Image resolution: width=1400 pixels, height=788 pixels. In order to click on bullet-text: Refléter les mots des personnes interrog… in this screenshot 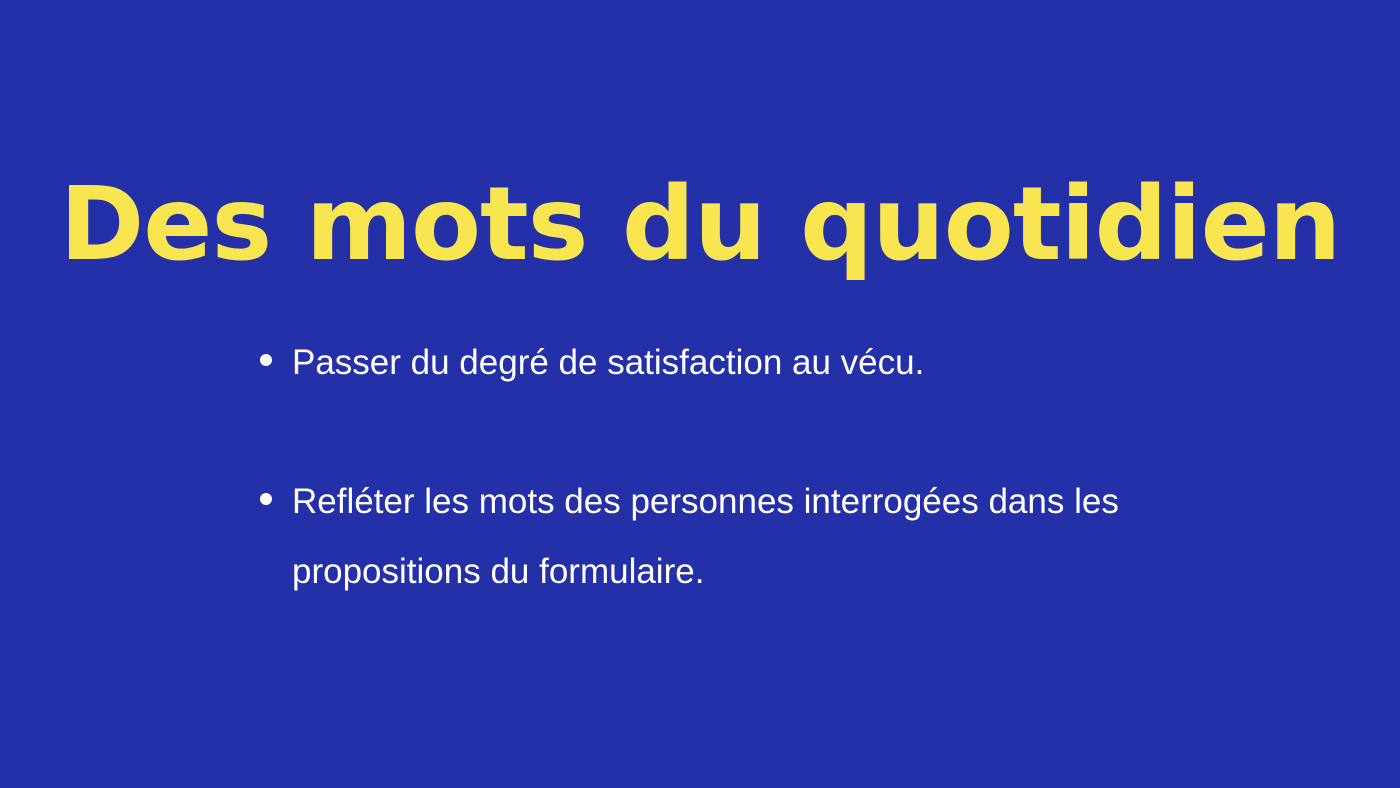, I will do `click(705, 536)`.